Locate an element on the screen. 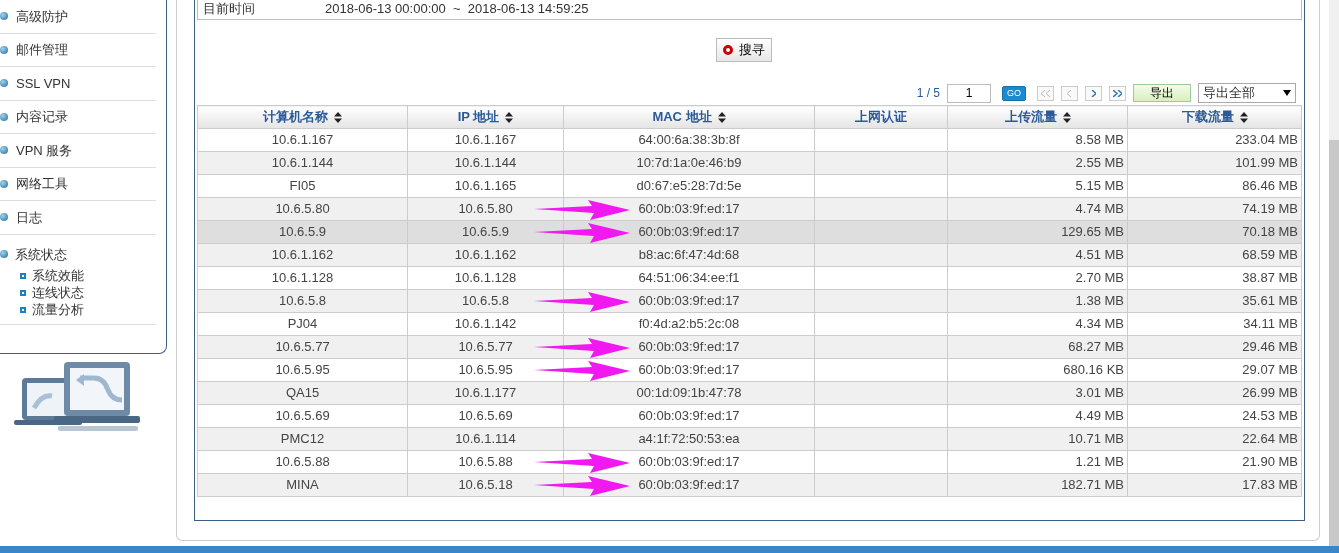 This screenshot has width=1339, height=553. table-cell: 101.99 MB is located at coordinates (1214, 163).